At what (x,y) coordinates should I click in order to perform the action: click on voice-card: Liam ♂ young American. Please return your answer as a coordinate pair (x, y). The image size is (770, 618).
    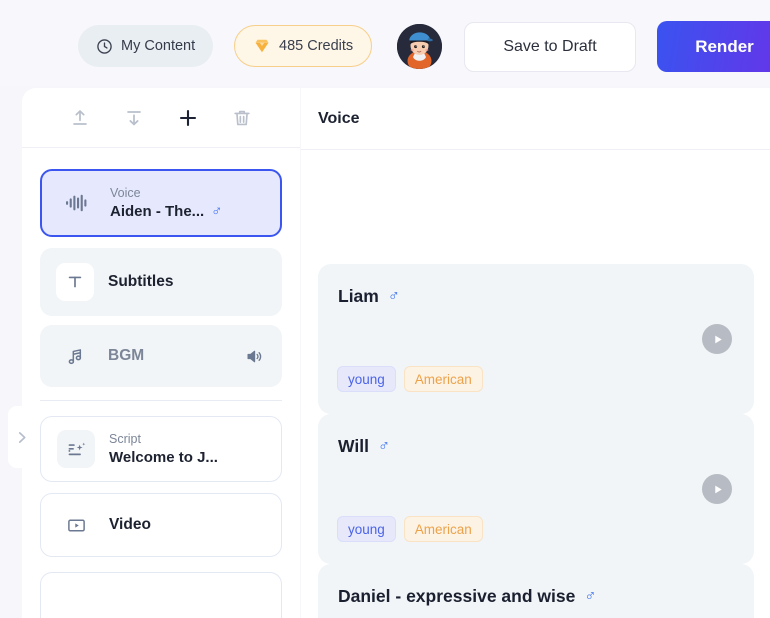
    Looking at the image, I should click on (536, 339).